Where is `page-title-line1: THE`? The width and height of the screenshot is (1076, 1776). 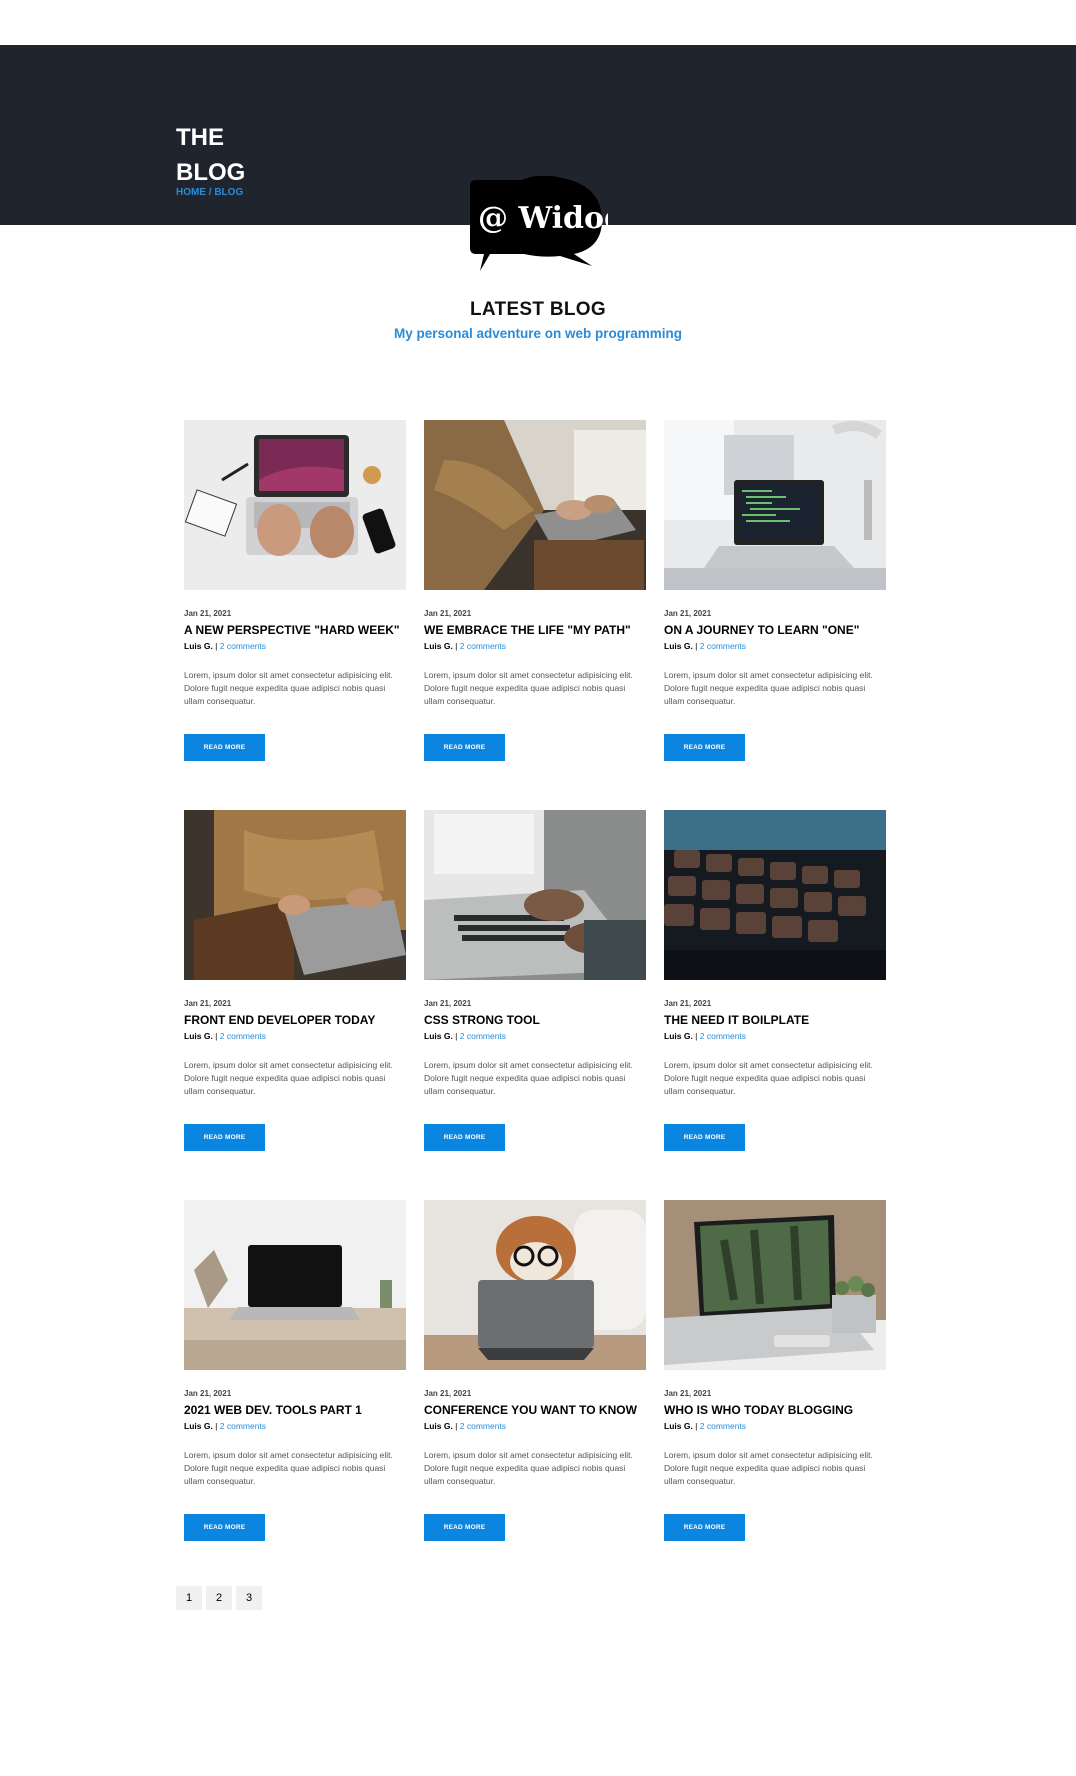
page-title-line1: THE is located at coordinates (200, 137).